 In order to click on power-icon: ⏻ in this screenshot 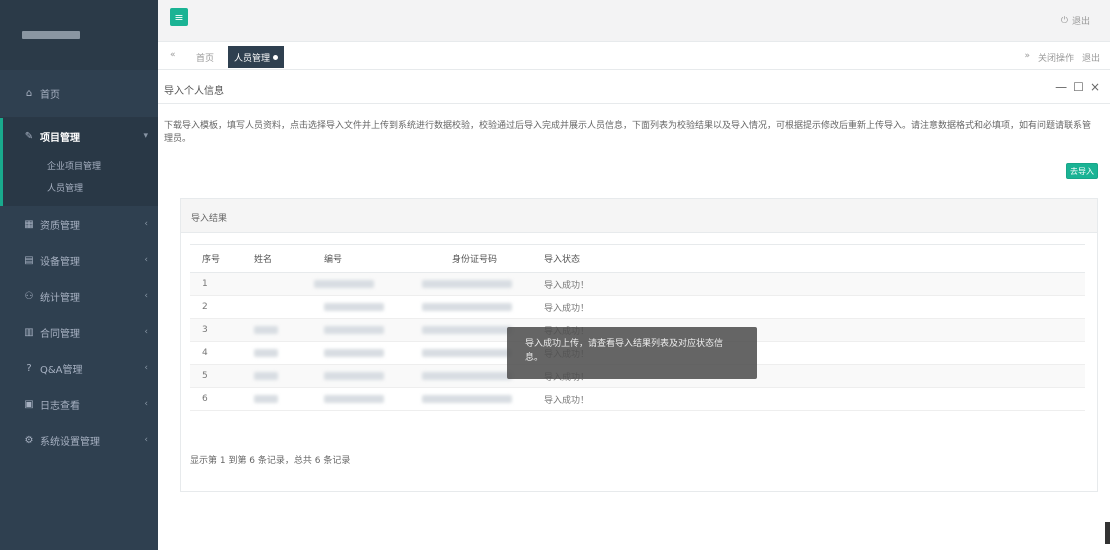, I will do `click(1064, 20)`.